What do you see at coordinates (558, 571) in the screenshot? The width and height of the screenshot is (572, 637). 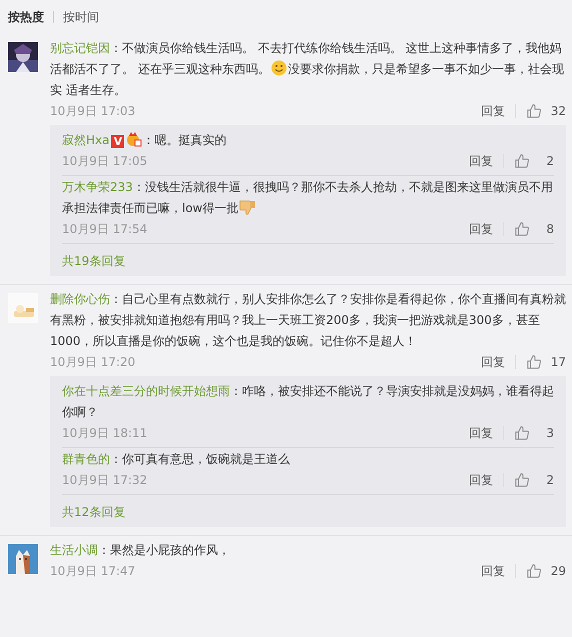 I see `like-count: 29` at bounding box center [558, 571].